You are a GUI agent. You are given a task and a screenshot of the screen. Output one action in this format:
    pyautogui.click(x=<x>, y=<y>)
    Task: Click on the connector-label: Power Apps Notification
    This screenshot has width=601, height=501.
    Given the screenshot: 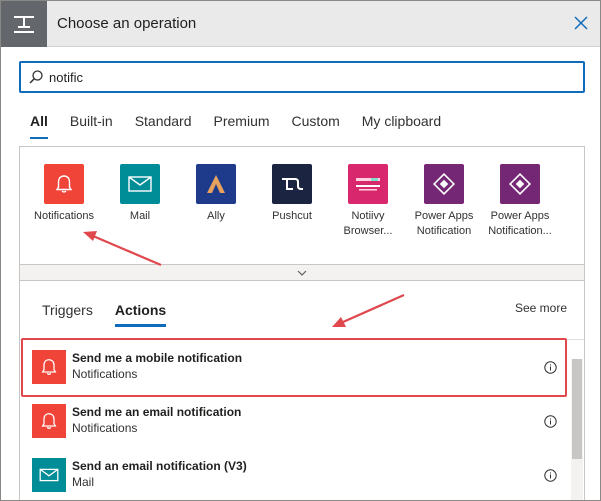 What is the action you would take?
    pyautogui.click(x=444, y=223)
    